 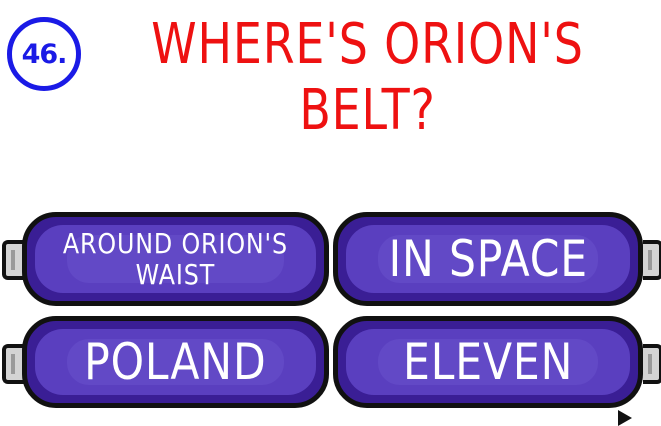 I want to click on answer-label: IN SPACE, so click(x=488, y=259).